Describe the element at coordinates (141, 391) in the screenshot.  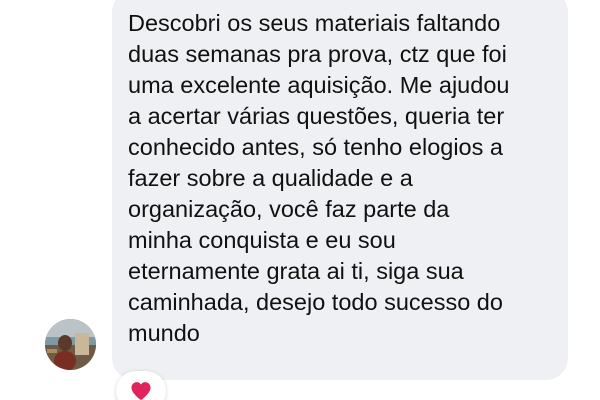
I see `red-heart-icon` at that location.